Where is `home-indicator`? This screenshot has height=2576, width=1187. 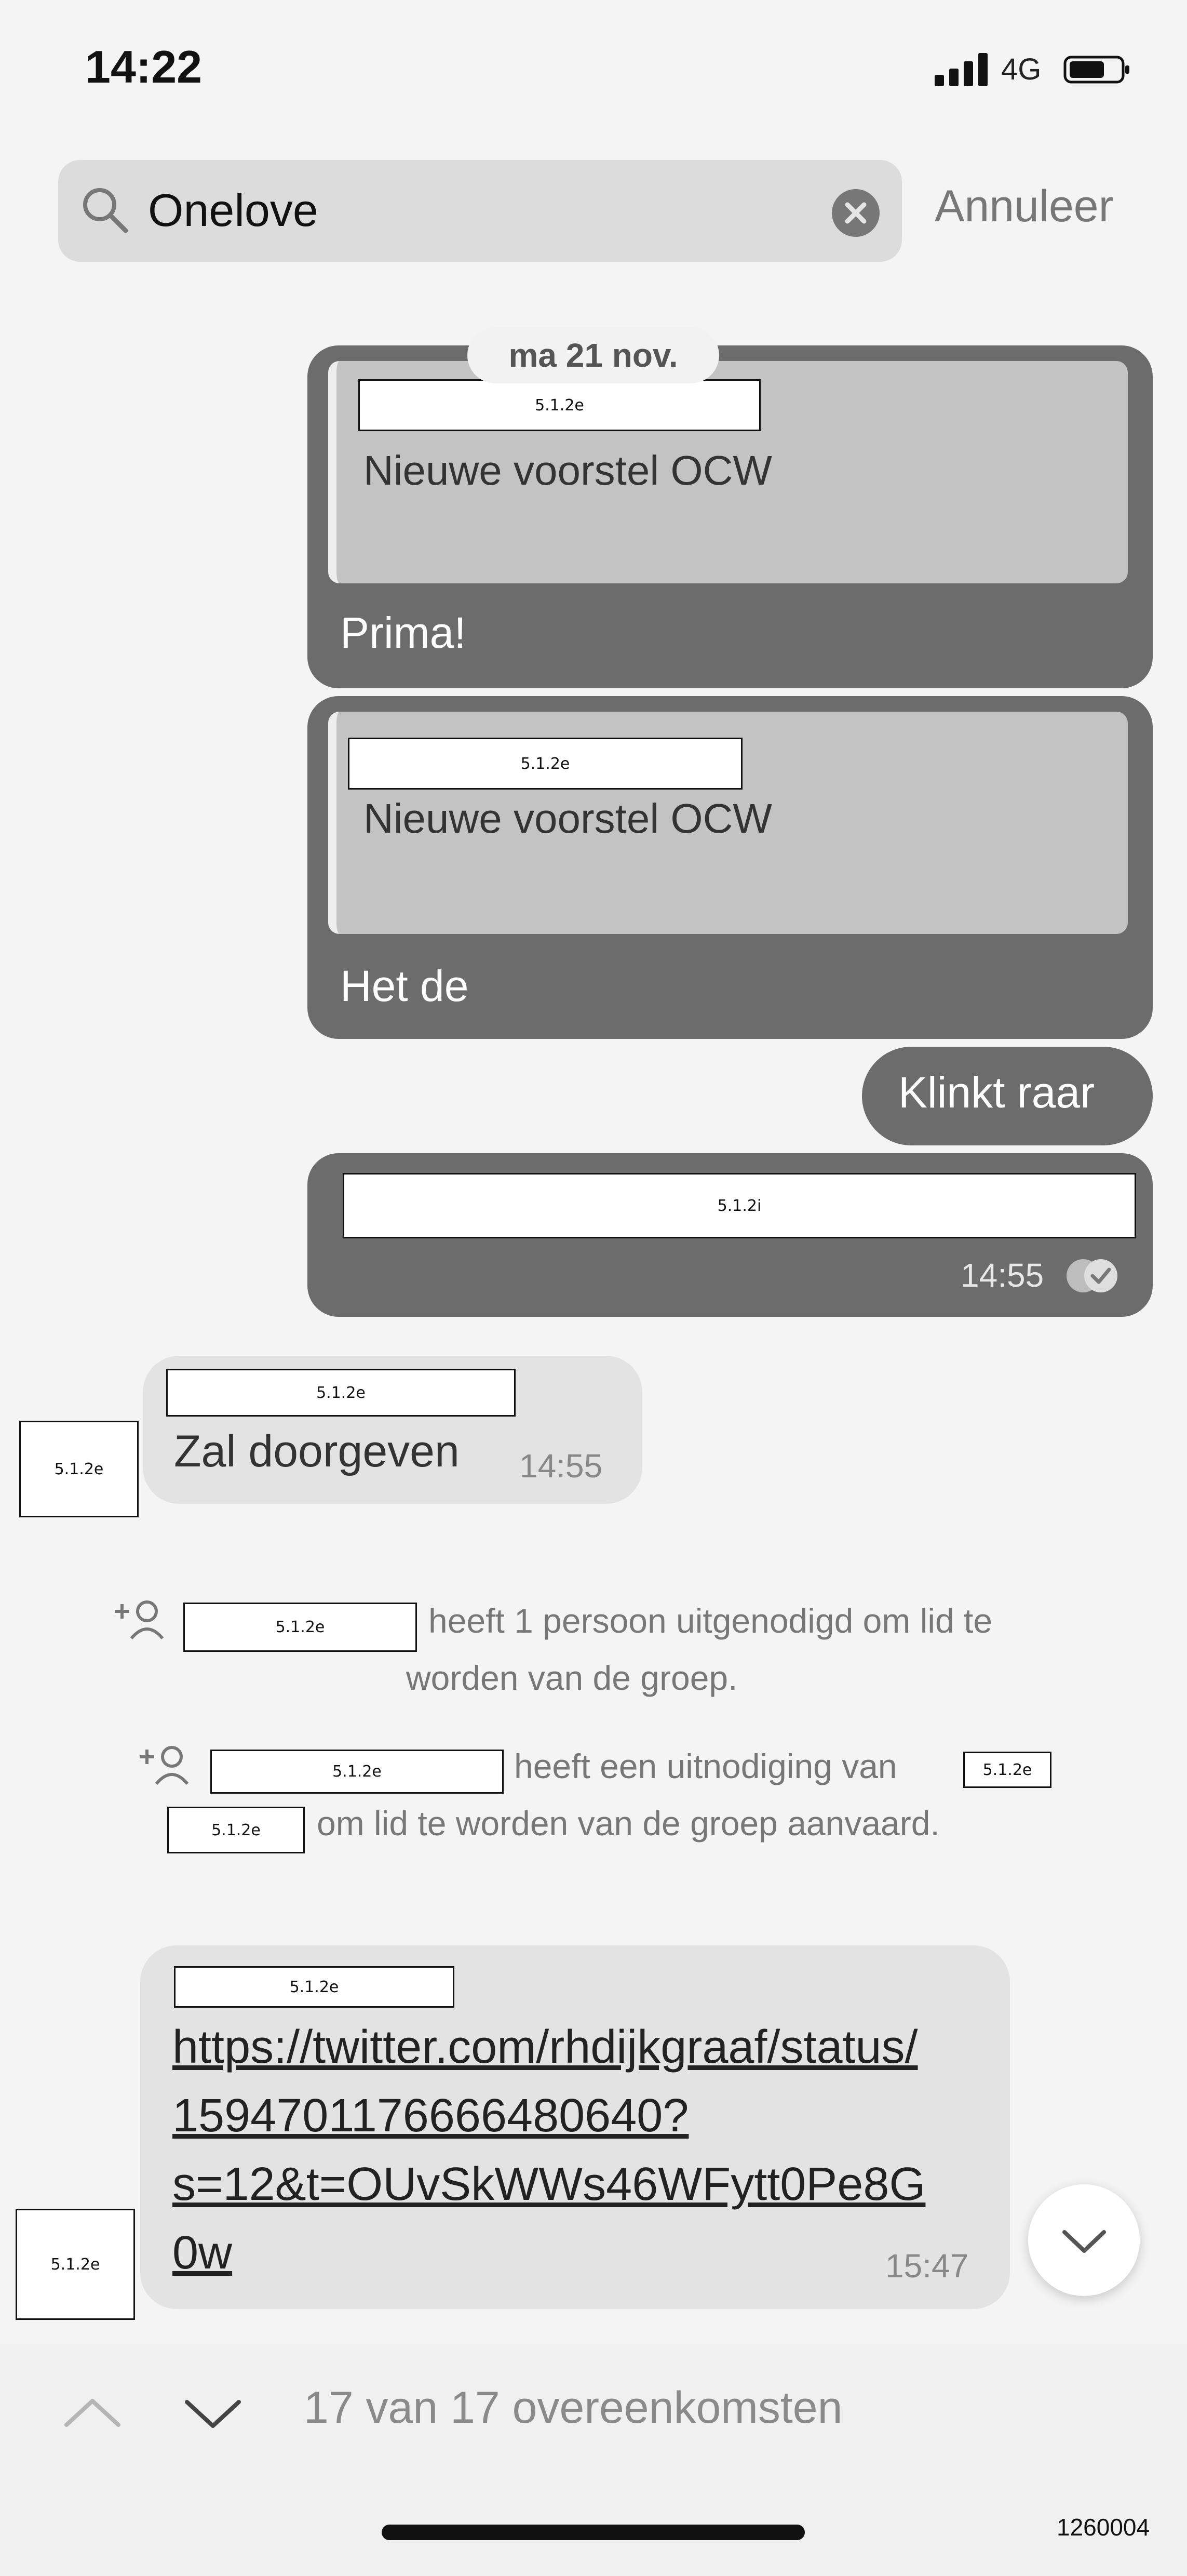 home-indicator is located at coordinates (593, 2532).